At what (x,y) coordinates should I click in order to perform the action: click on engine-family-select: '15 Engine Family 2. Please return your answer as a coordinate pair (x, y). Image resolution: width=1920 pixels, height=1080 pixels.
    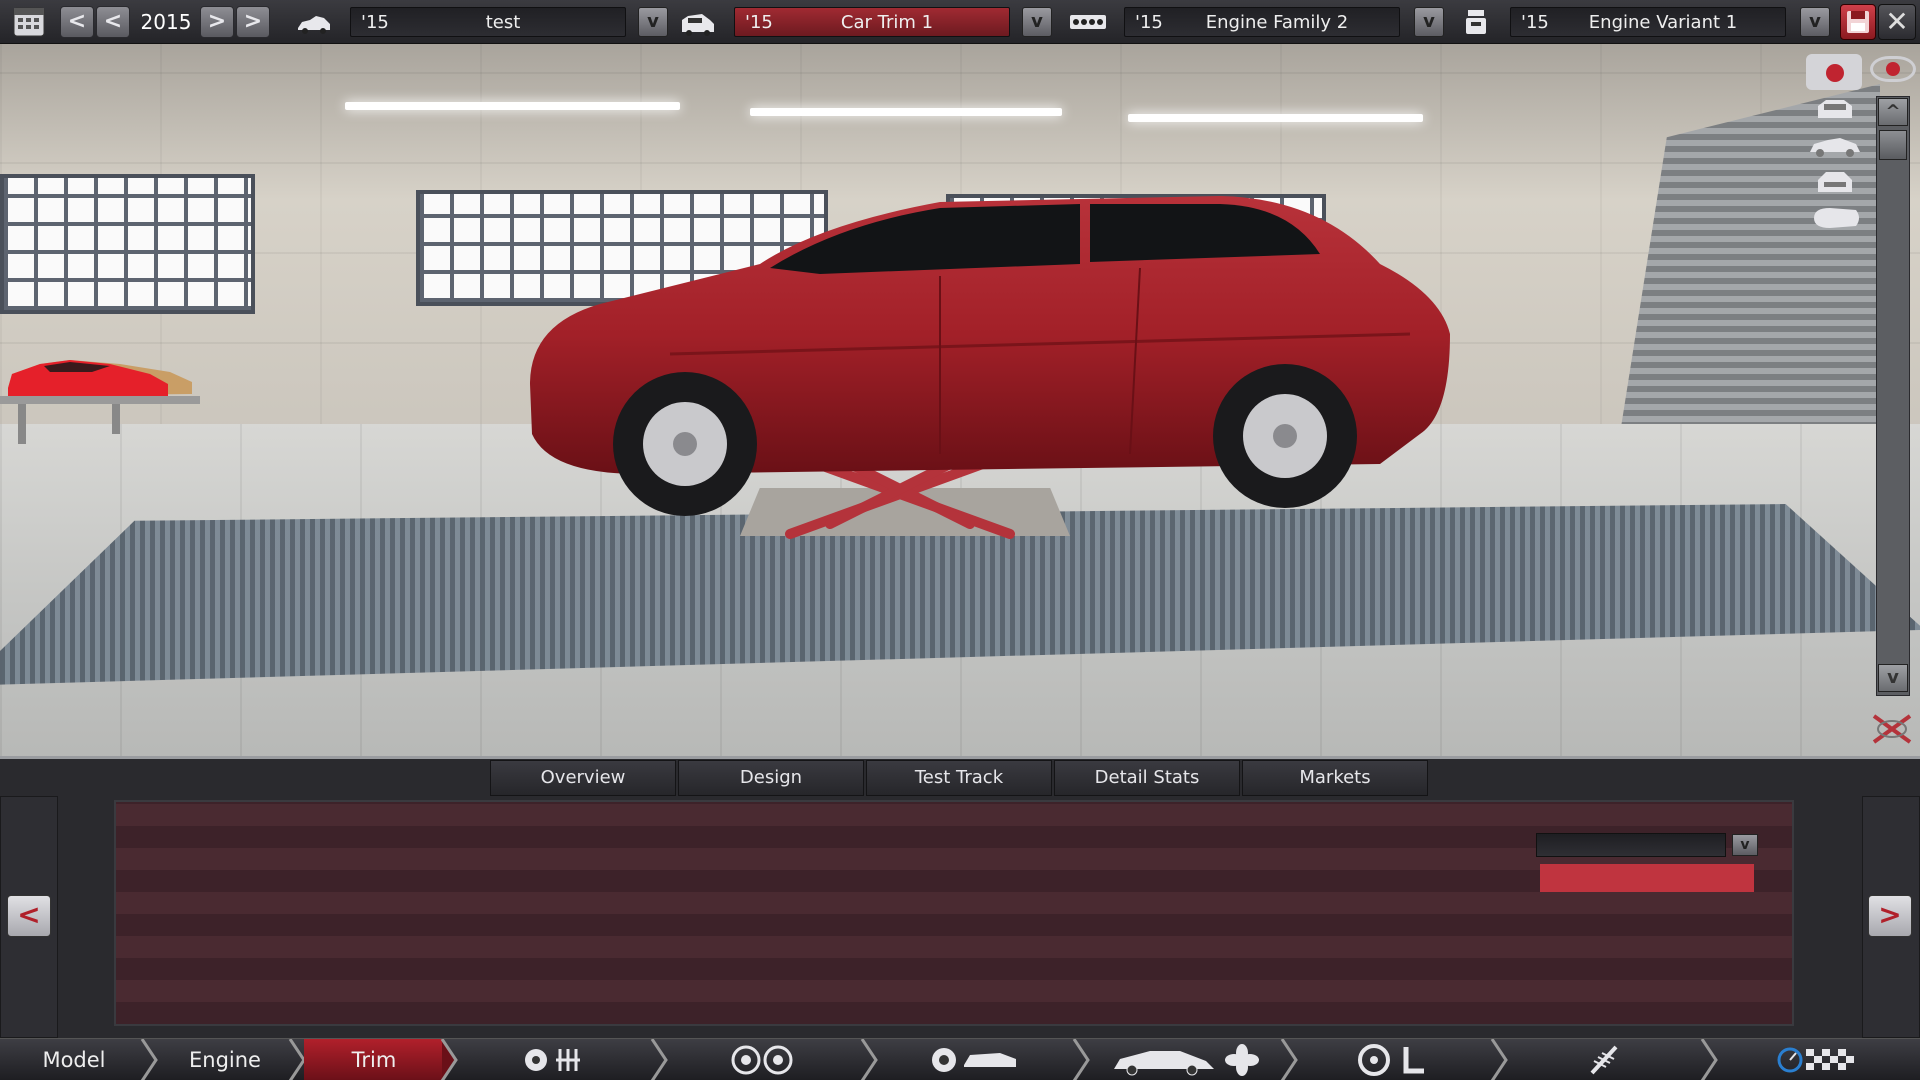
    Looking at the image, I should click on (1262, 22).